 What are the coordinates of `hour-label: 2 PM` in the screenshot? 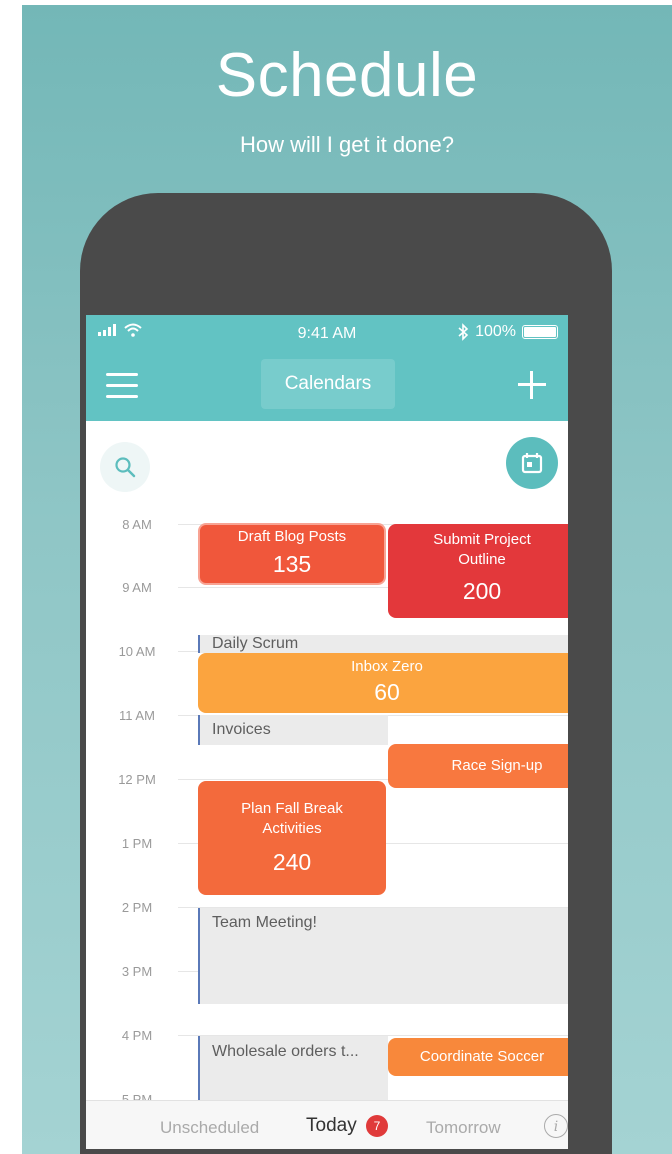 It's located at (137, 907).